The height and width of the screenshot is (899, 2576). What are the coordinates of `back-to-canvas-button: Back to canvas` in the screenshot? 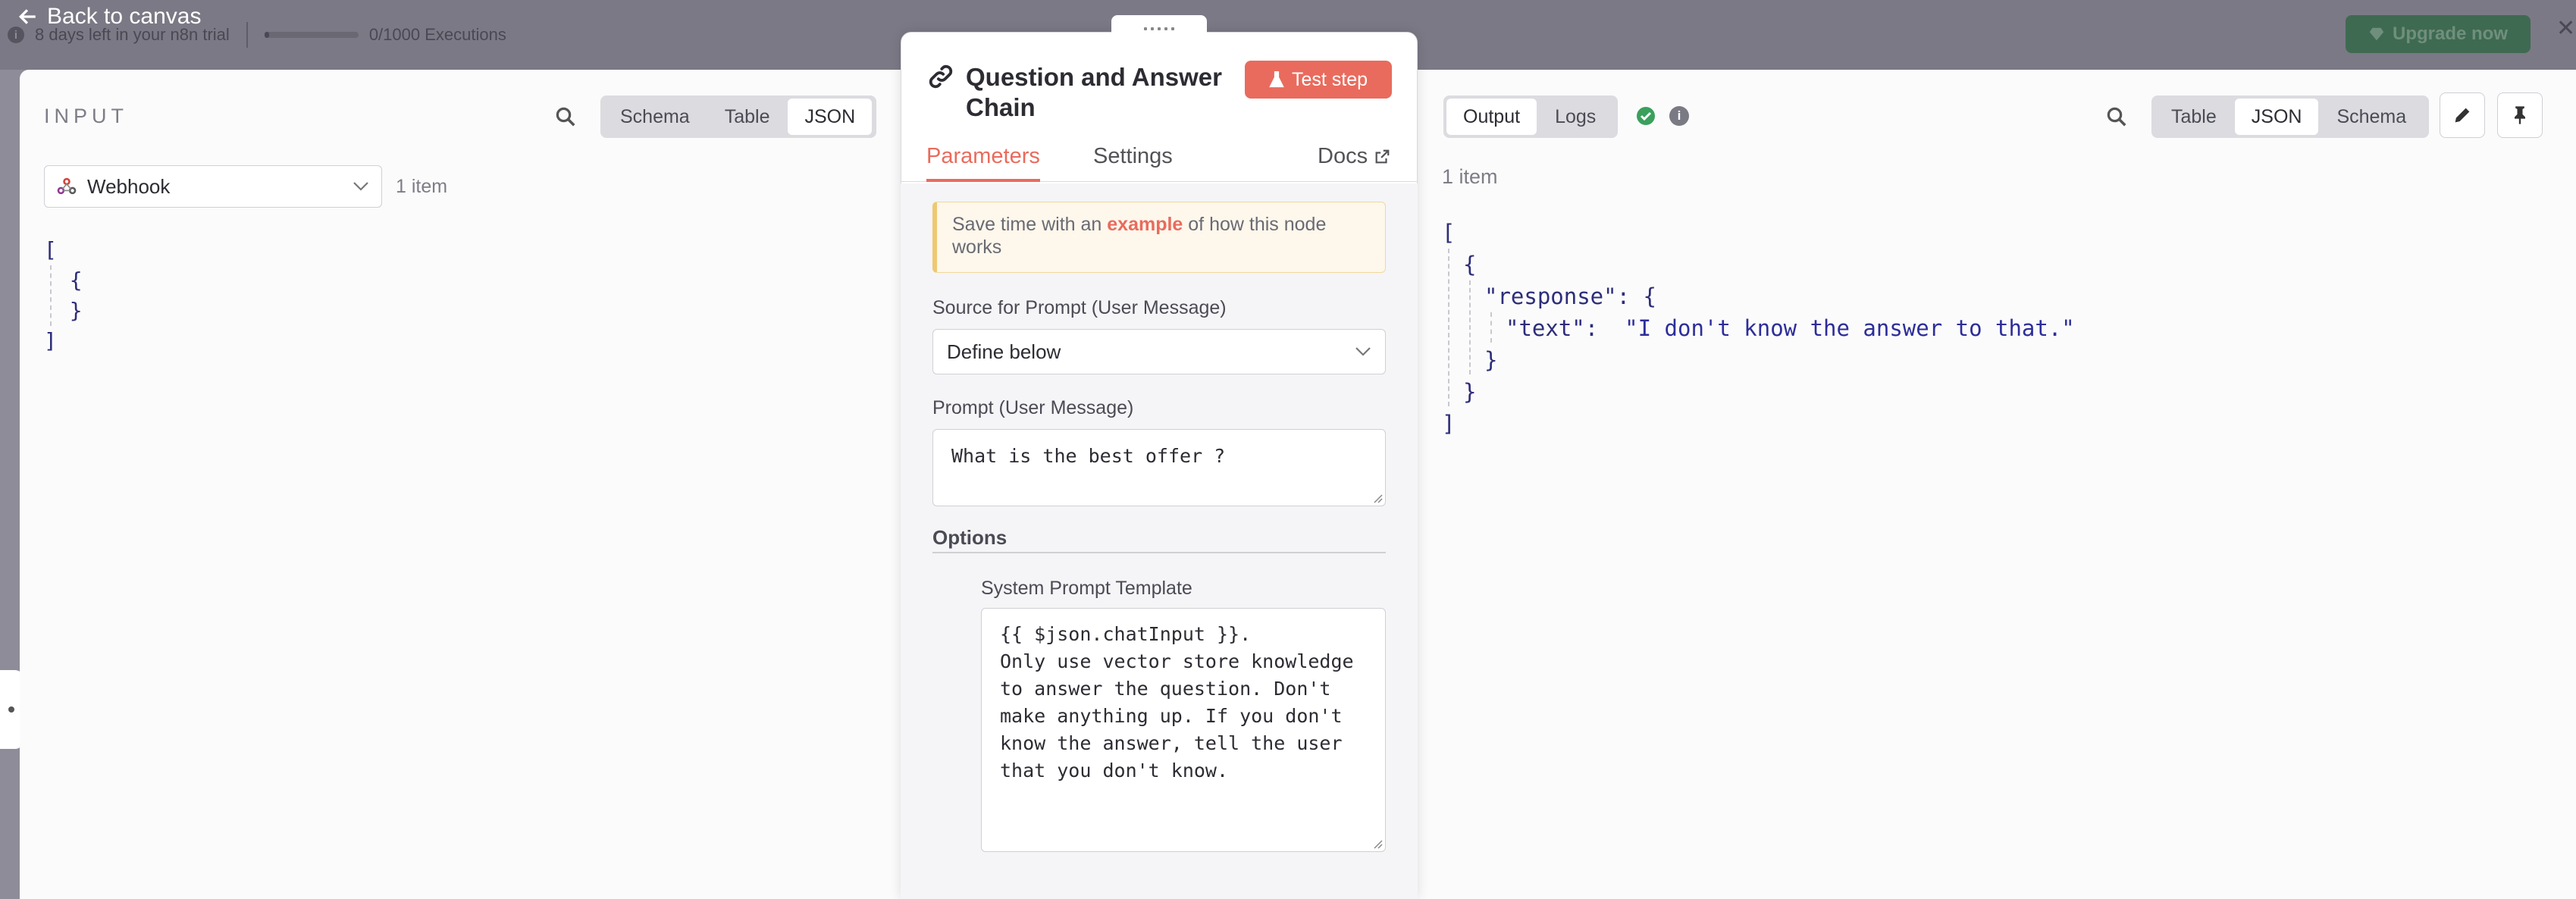 It's located at (109, 17).